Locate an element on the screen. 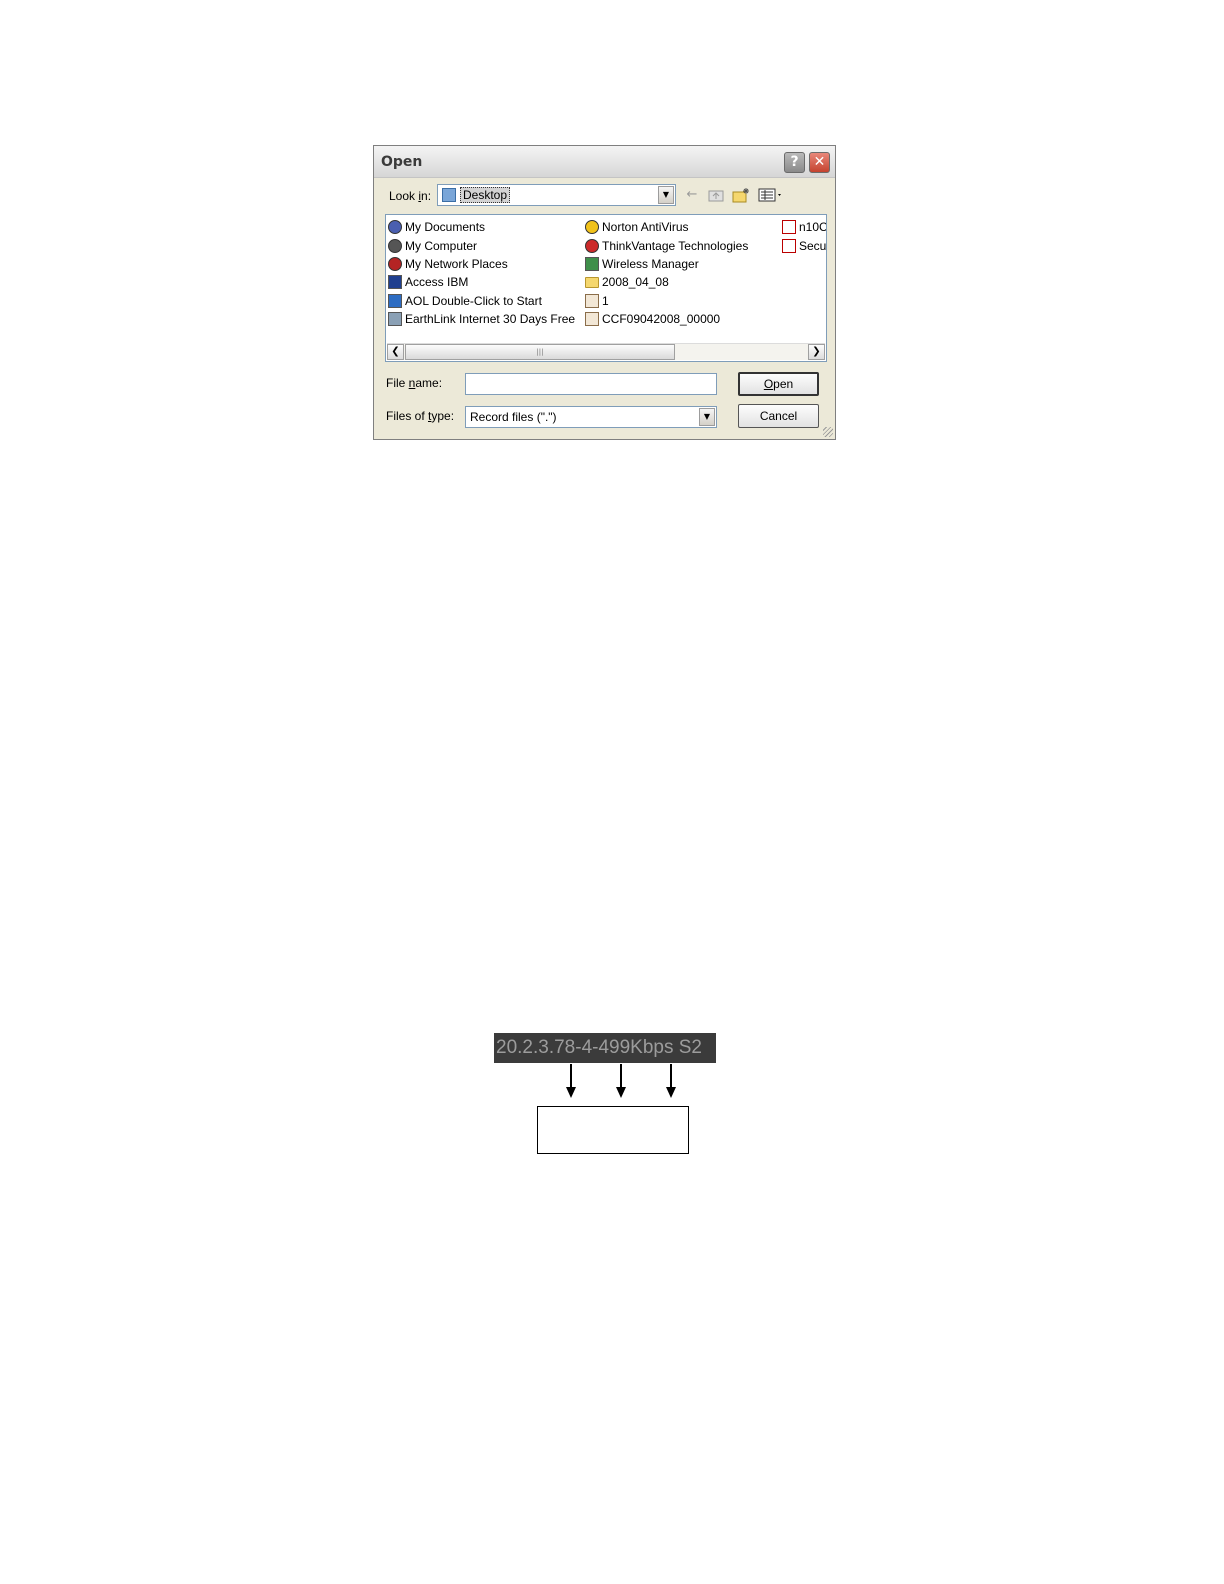 Image resolution: width=1224 pixels, height=1584 pixels. list-item: My Network Places is located at coordinates (481, 264).